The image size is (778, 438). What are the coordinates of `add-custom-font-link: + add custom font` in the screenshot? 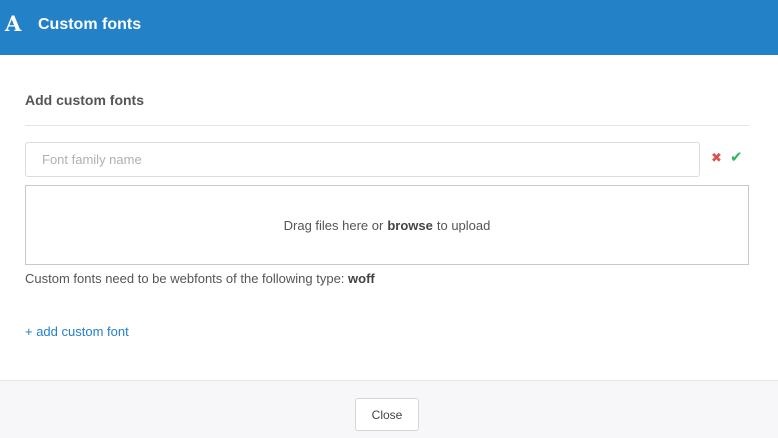 It's located at (77, 332).